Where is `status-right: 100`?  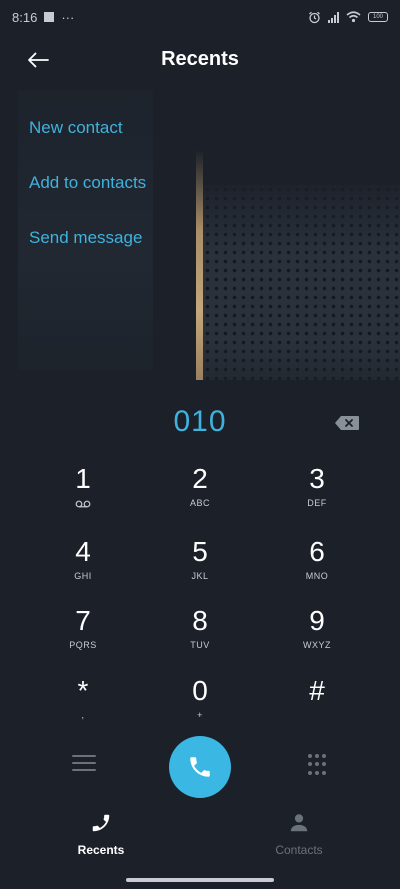
status-right: 100 is located at coordinates (348, 17).